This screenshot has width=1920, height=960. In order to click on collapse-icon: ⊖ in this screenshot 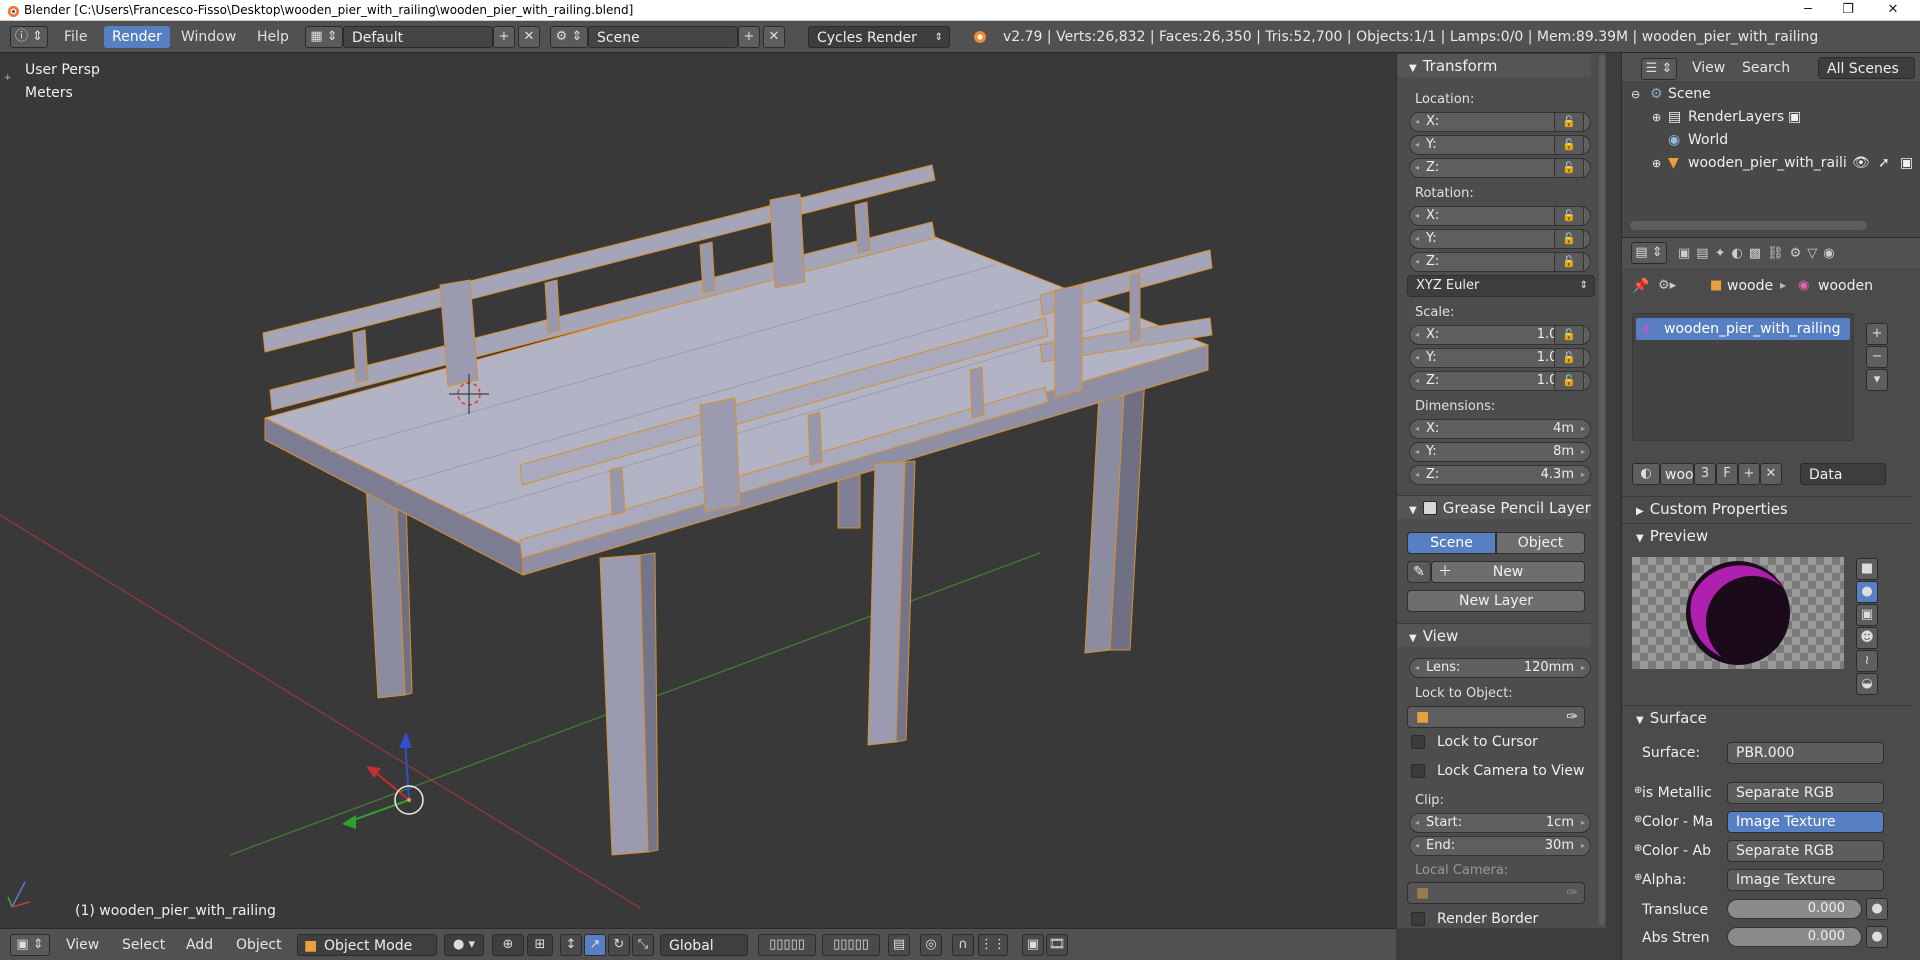, I will do `click(1635, 94)`.